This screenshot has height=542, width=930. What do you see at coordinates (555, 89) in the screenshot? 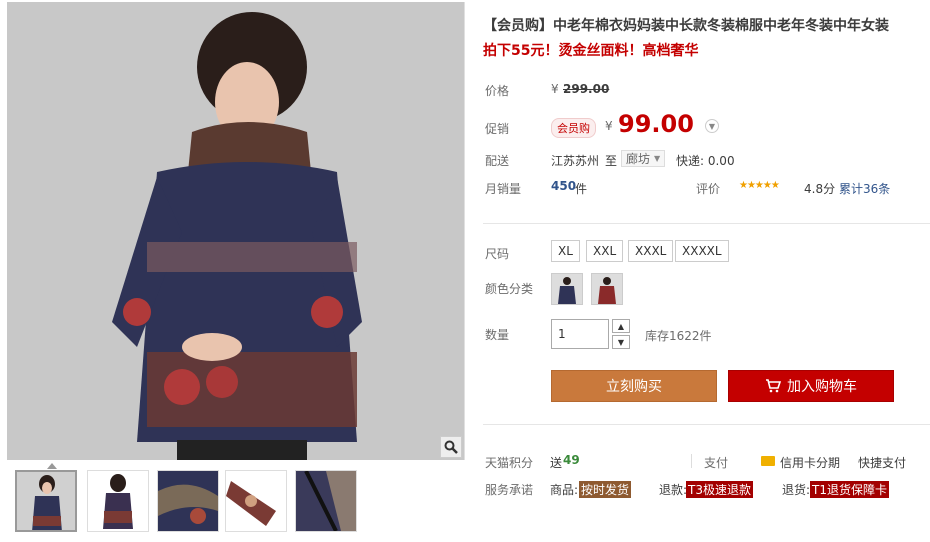
I see `price-currency: ¥` at bounding box center [555, 89].